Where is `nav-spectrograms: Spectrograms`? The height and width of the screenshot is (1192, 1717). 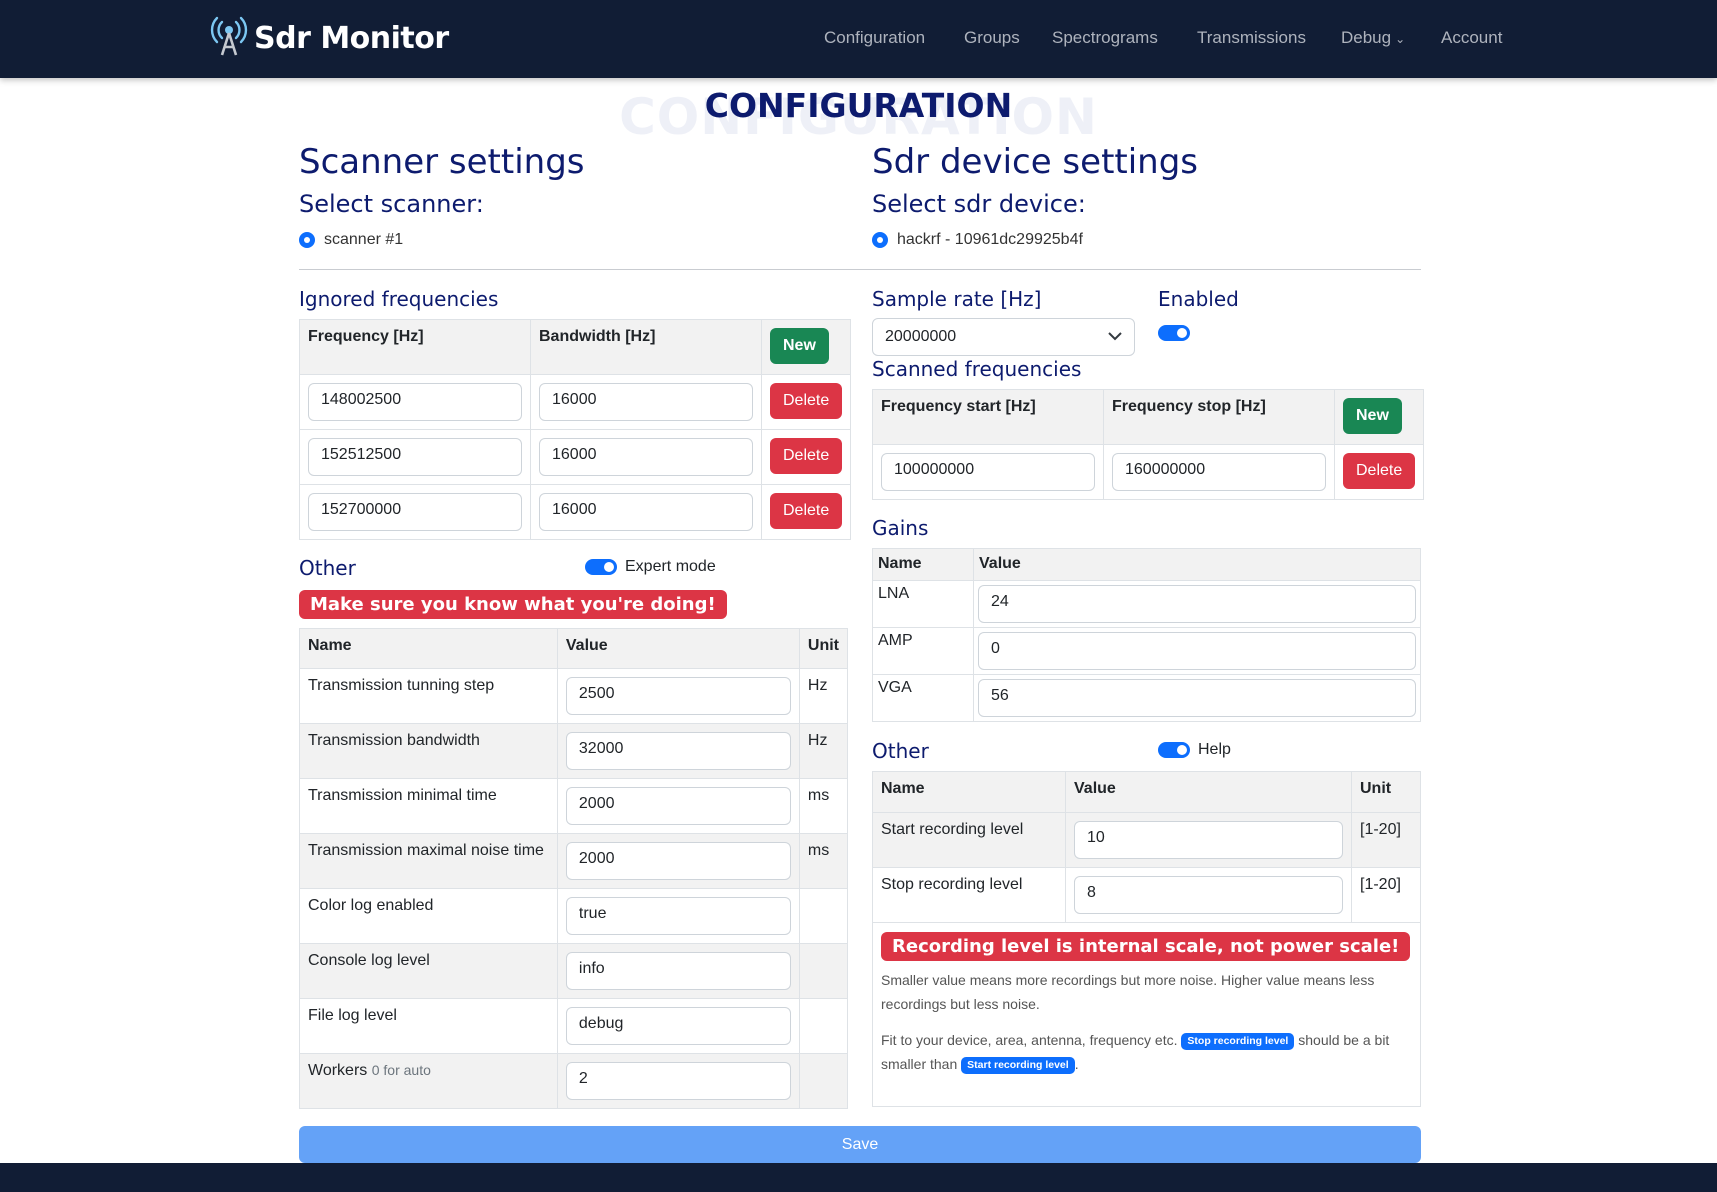 nav-spectrograms: Spectrograms is located at coordinates (1105, 38).